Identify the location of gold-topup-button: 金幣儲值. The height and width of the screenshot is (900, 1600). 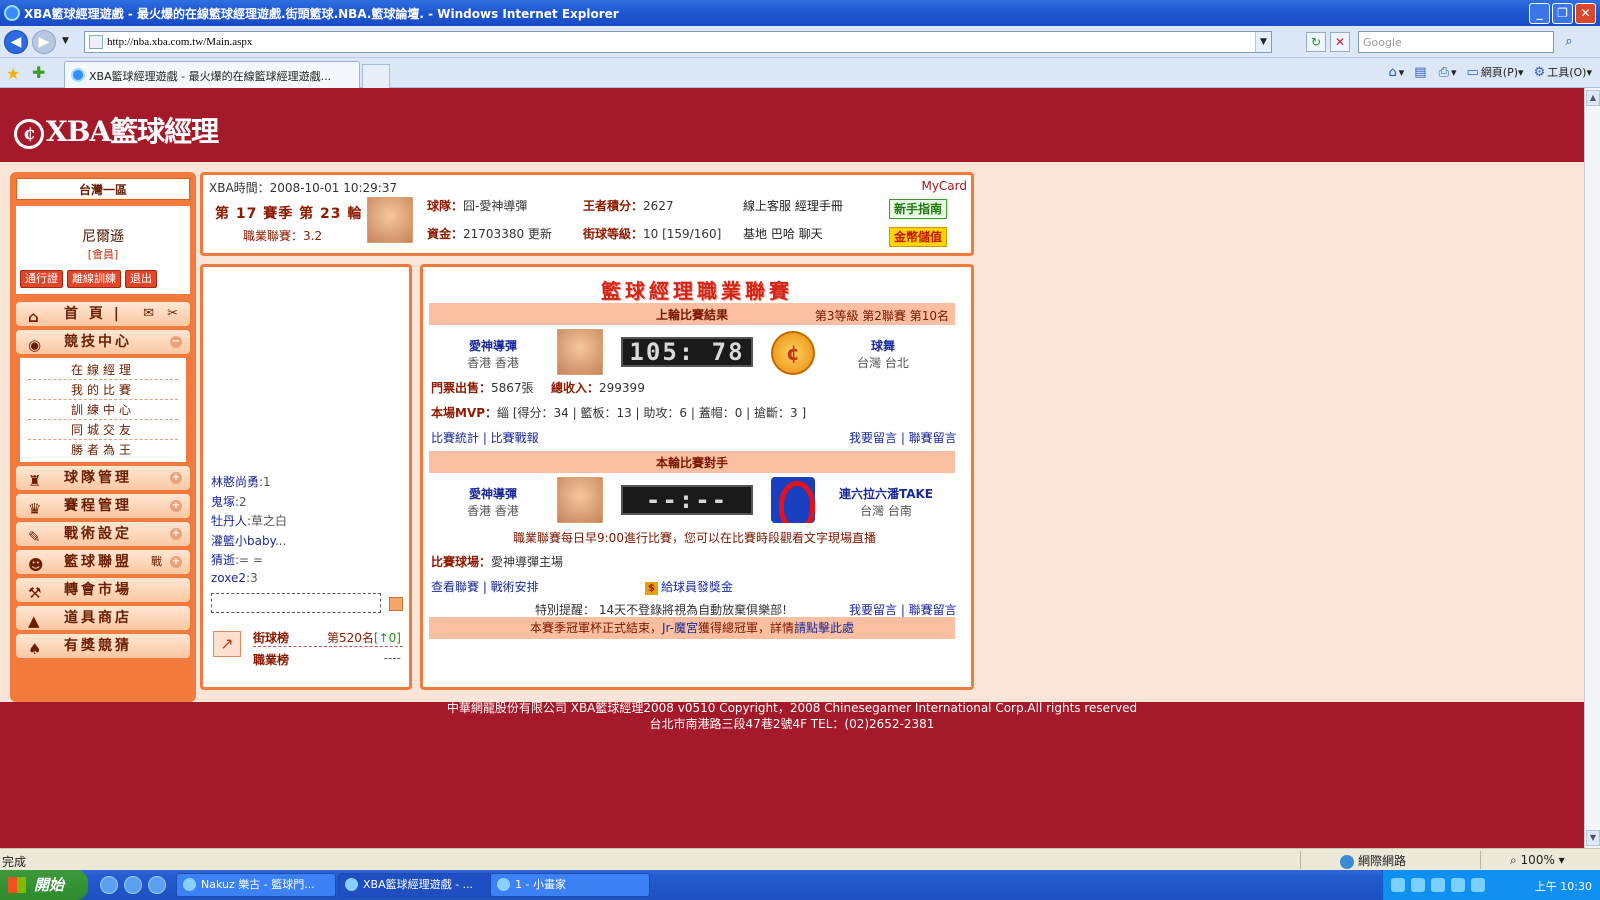
(918, 237).